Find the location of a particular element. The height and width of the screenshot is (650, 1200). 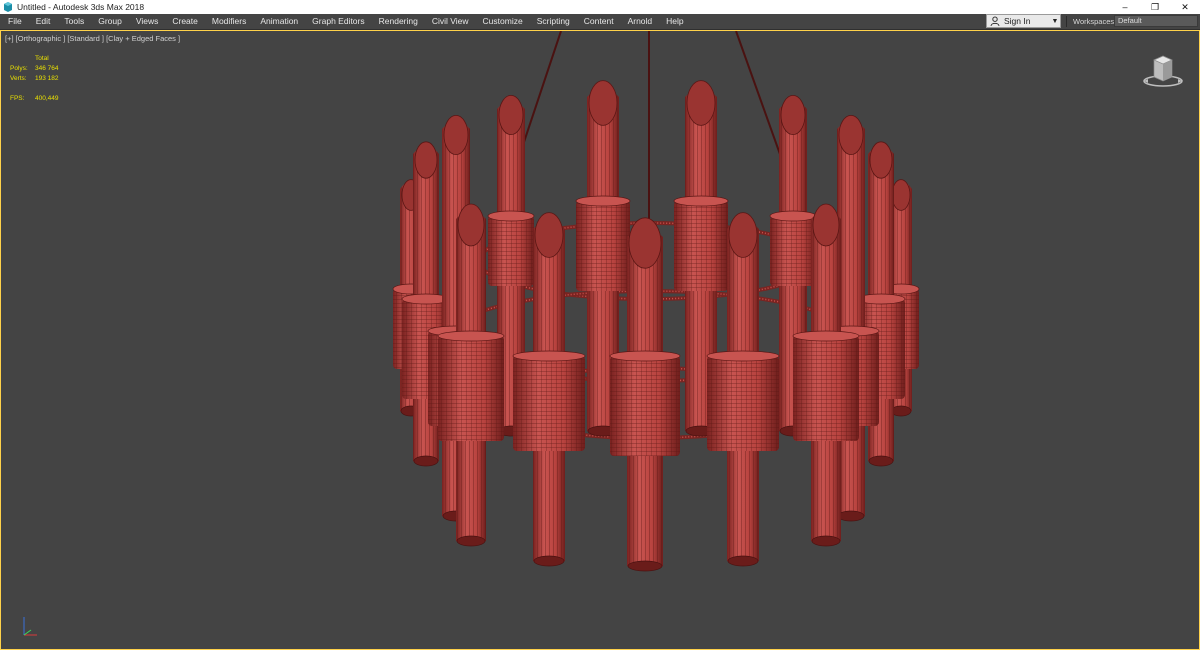

menu-create: Create is located at coordinates (185, 21).